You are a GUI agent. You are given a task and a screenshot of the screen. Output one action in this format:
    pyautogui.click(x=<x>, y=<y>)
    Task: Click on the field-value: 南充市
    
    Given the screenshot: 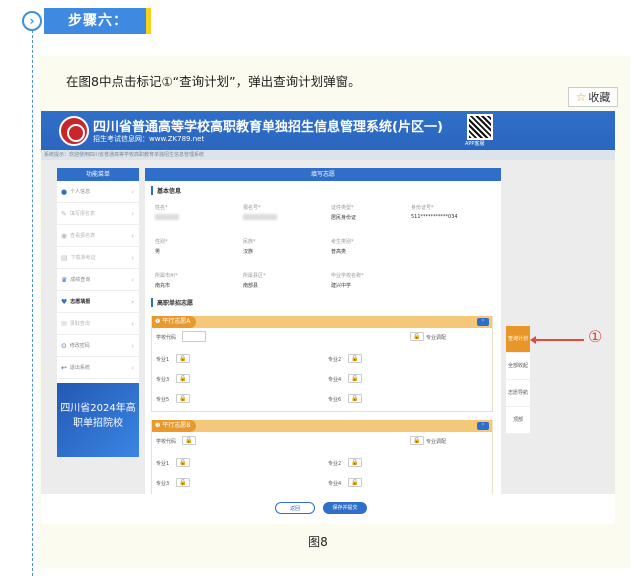 What is the action you would take?
    pyautogui.click(x=163, y=286)
    